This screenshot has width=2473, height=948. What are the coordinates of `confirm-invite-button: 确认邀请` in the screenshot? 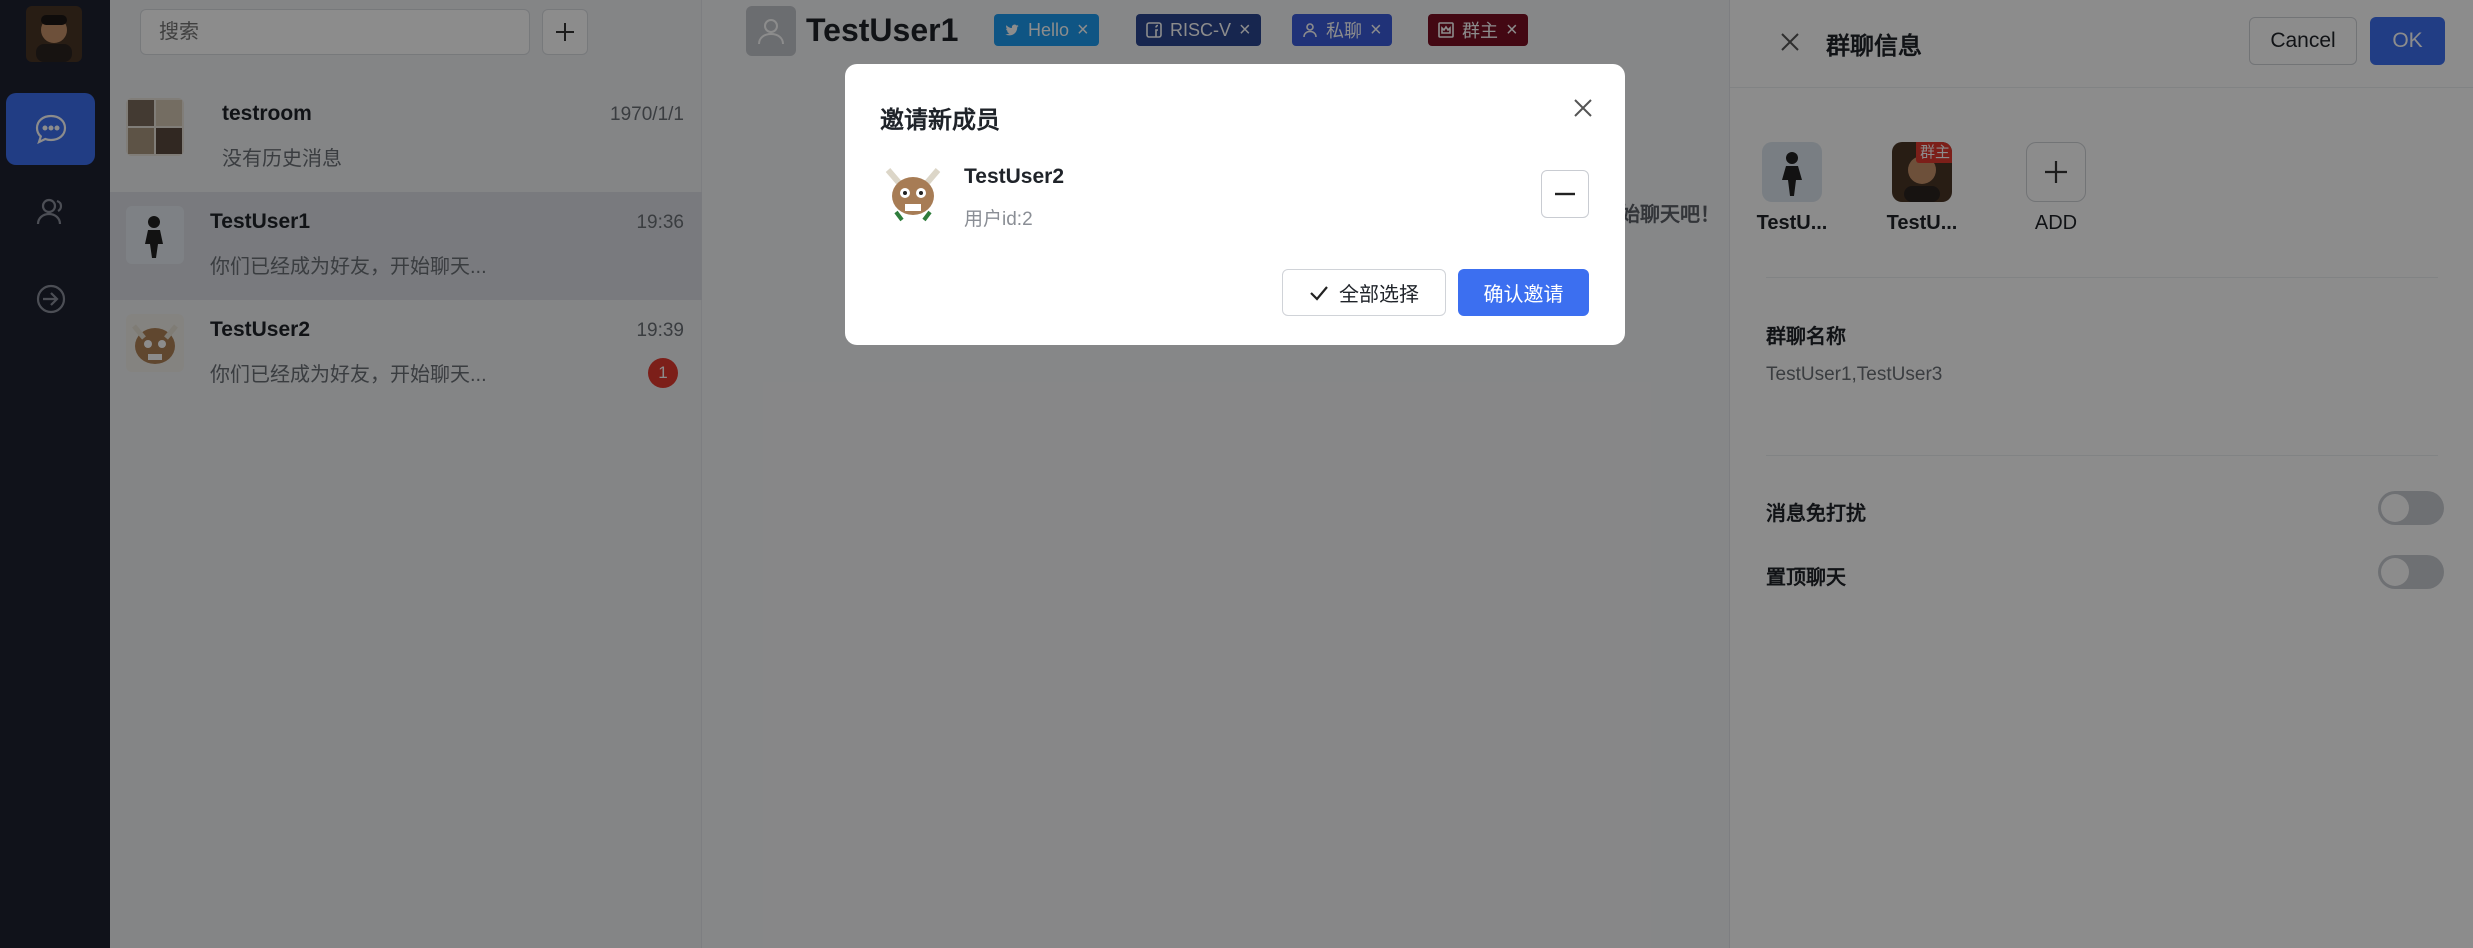 It's located at (1523, 292).